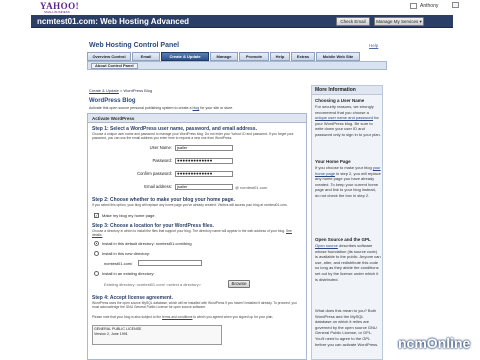 Image resolution: width=480 pixels, height=360 pixels. Describe the element at coordinates (104, 90) in the screenshot. I see `breadcrumb-link-create-update: Create & Update` at that location.